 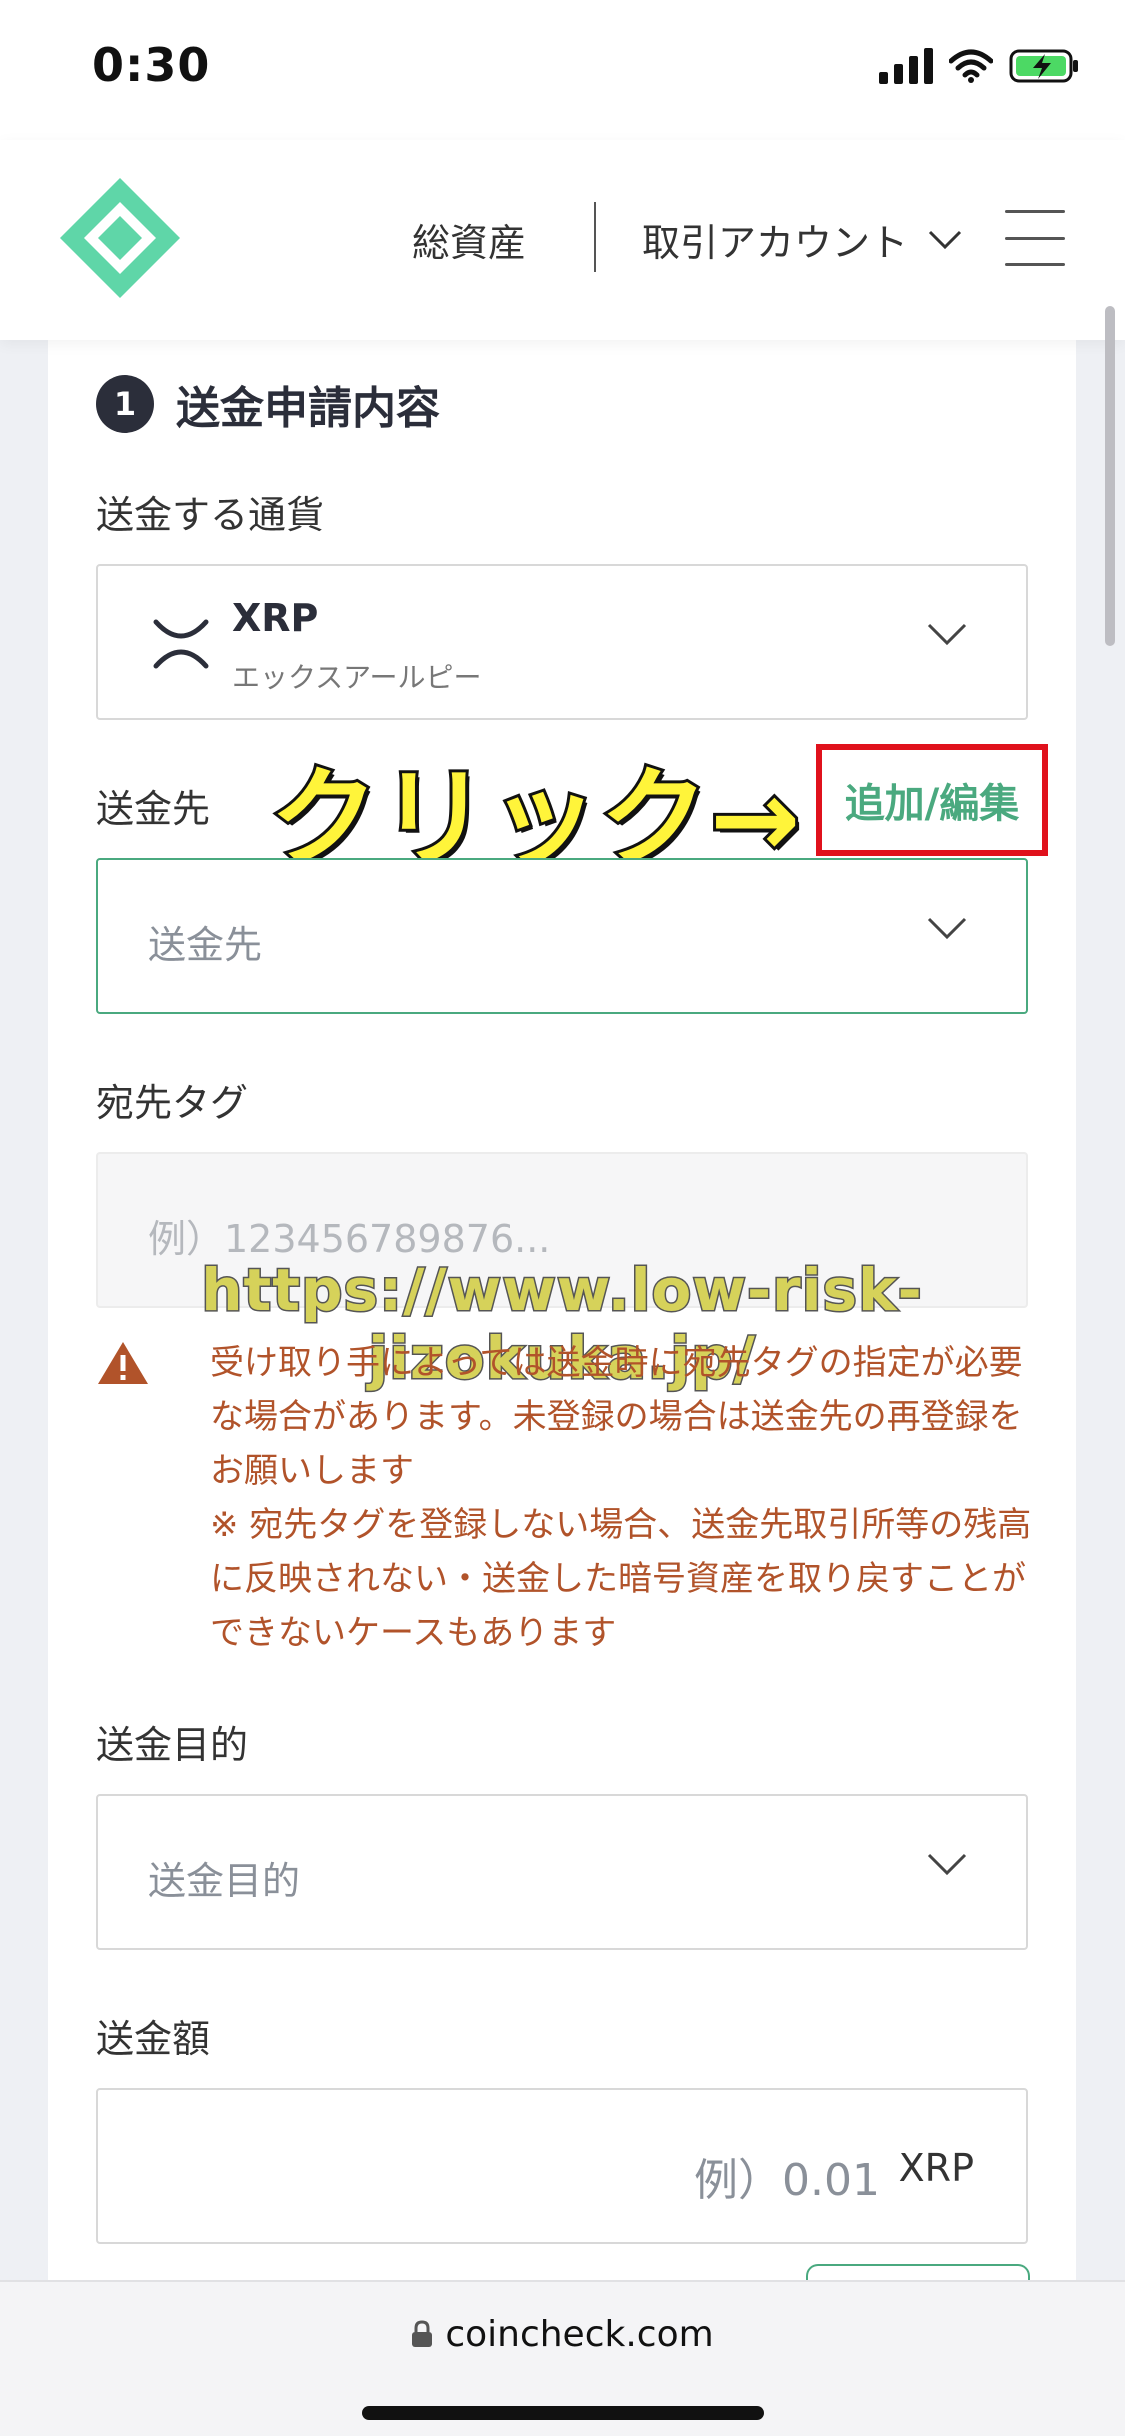 I want to click on status-icons, so click(x=980, y=66).